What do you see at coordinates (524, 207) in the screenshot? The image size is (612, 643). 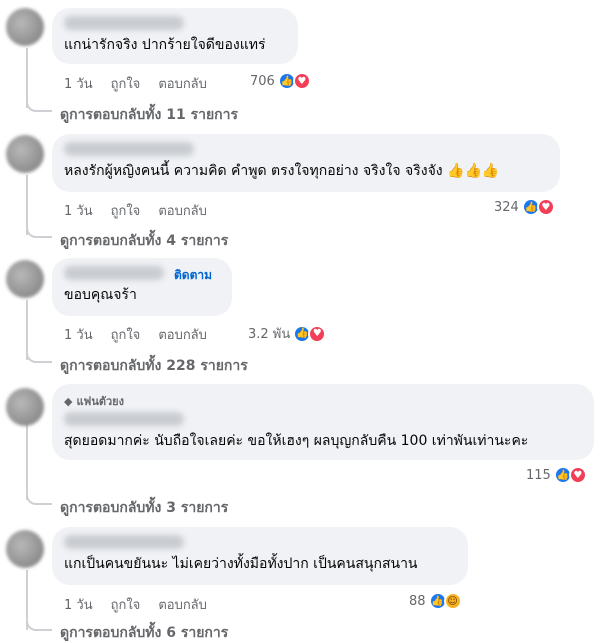 I see `reaction-summary: 324 👍 ♥` at bounding box center [524, 207].